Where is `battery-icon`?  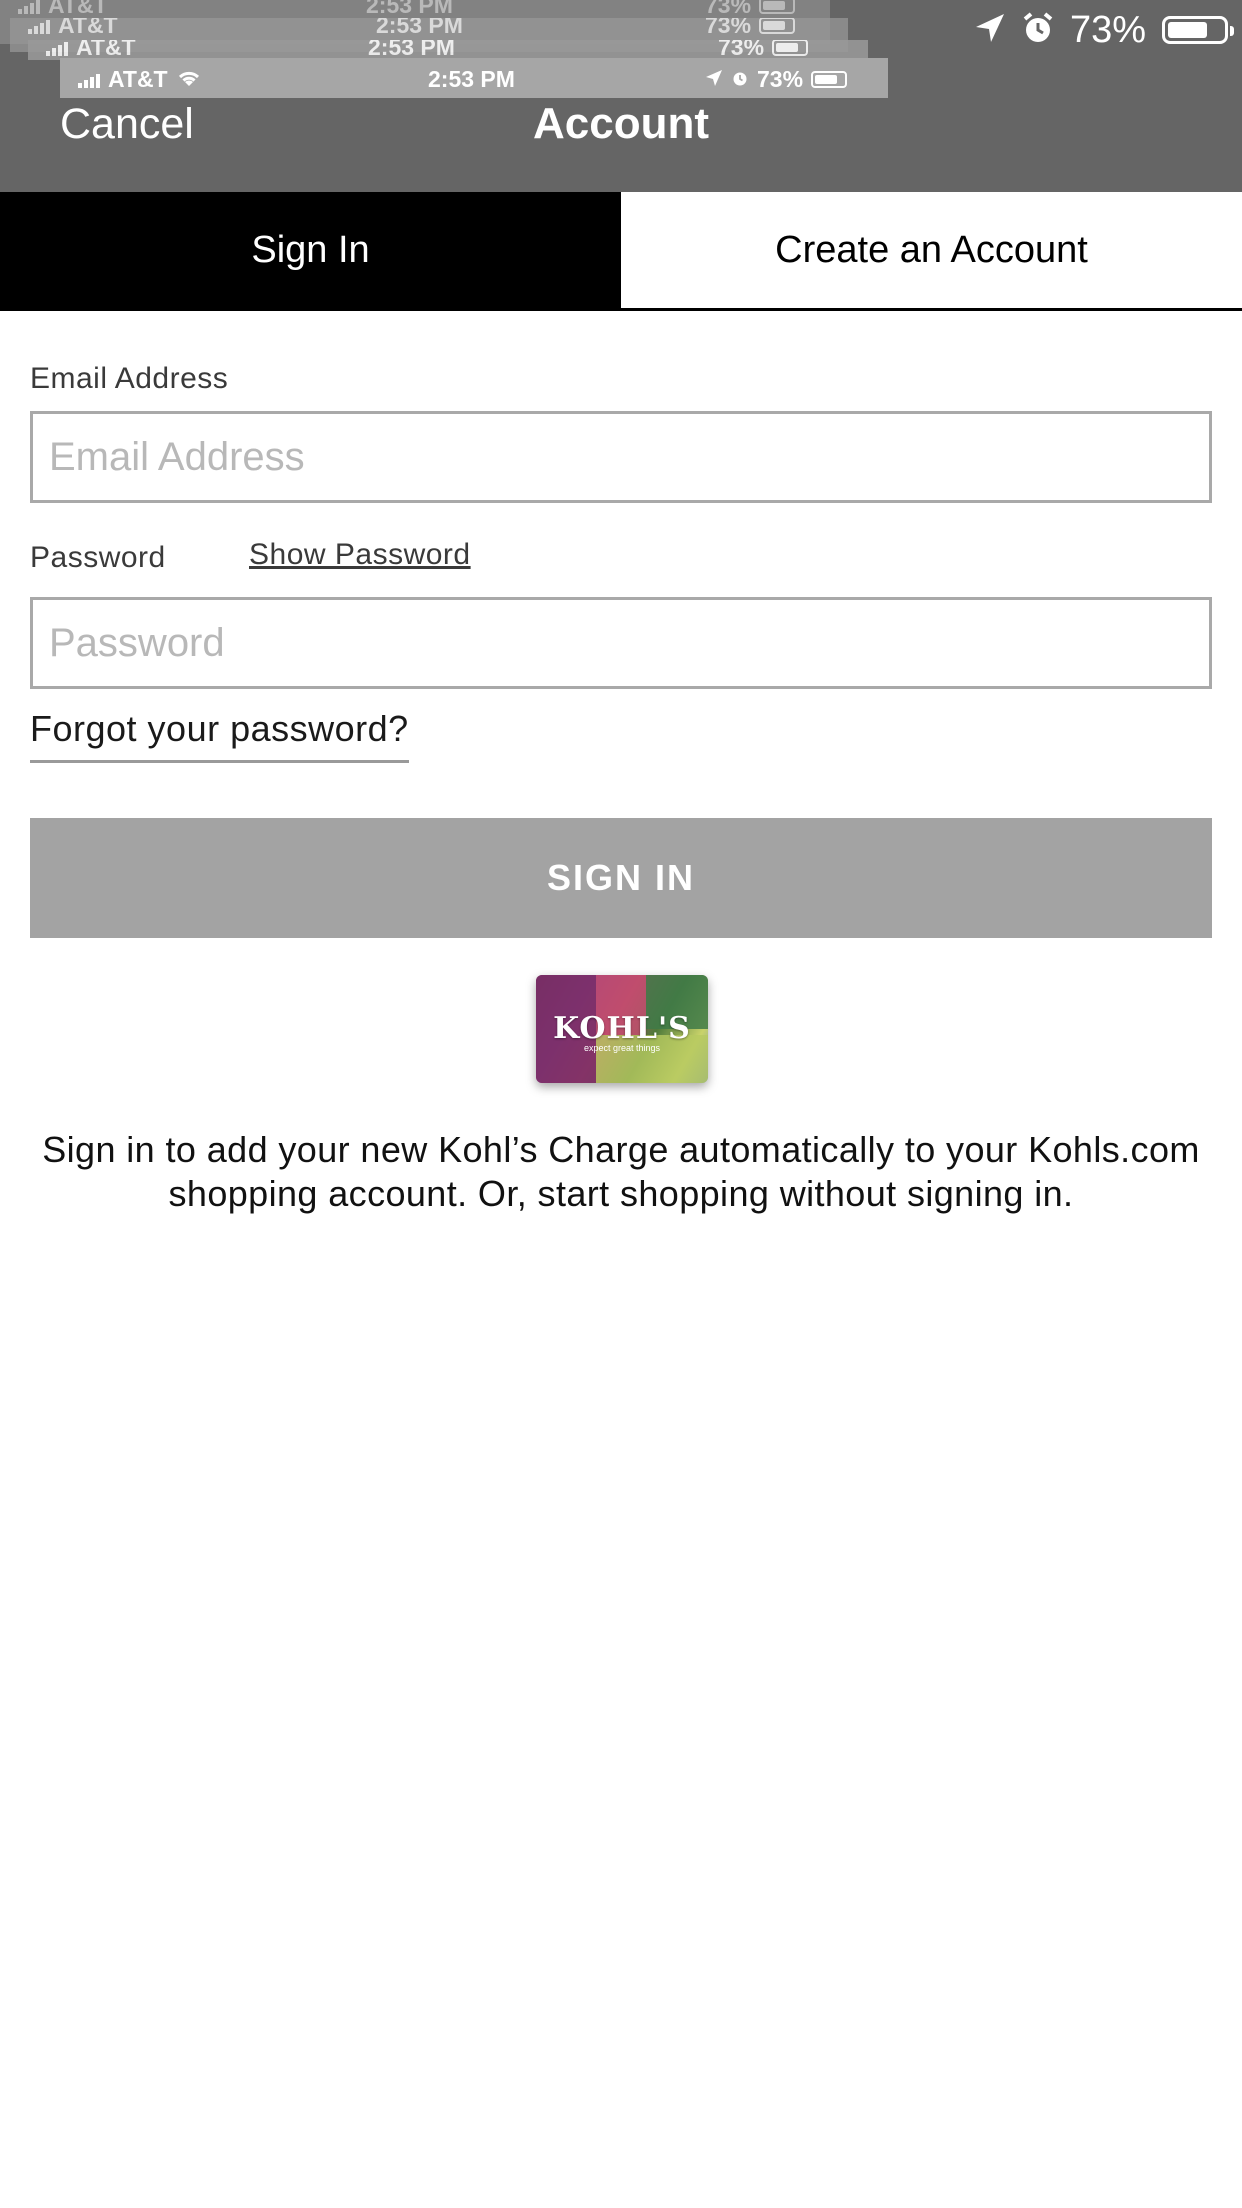
battery-icon is located at coordinates (1198, 30).